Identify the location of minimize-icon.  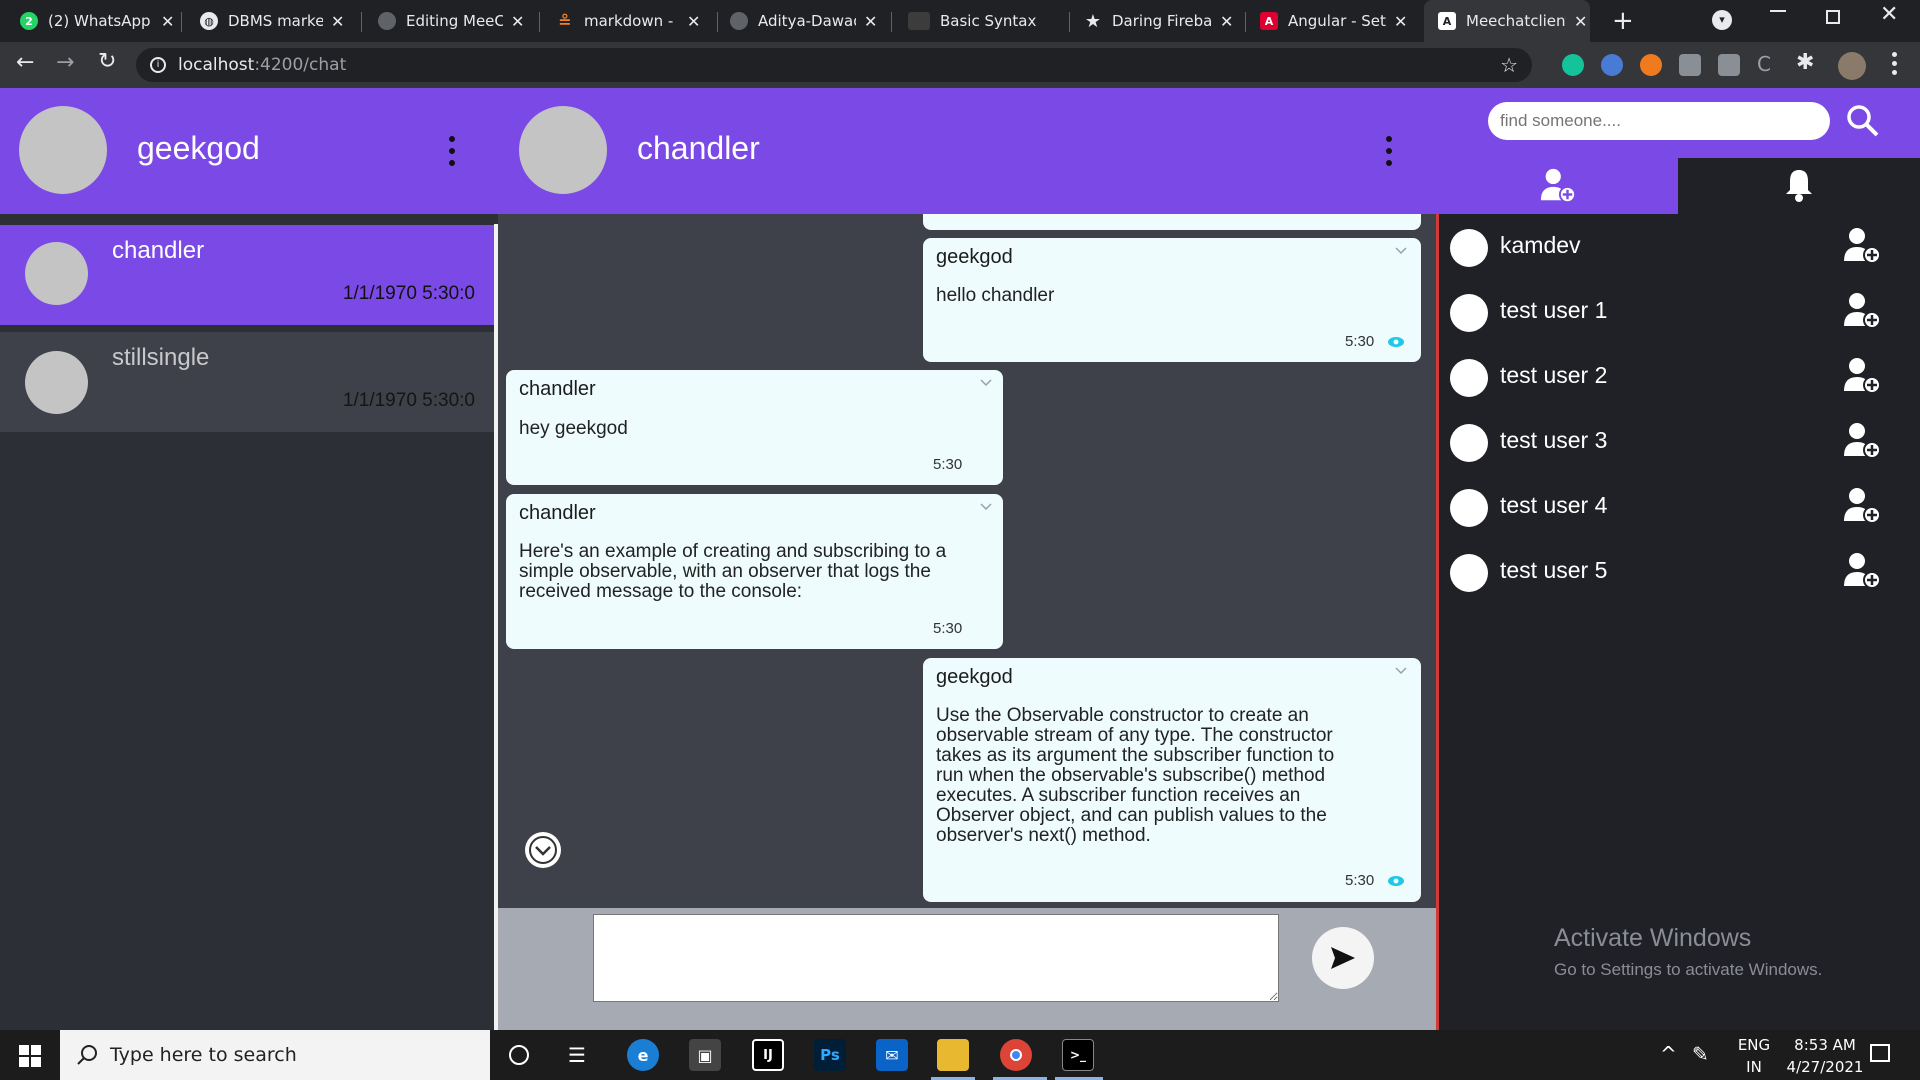
(1778, 11).